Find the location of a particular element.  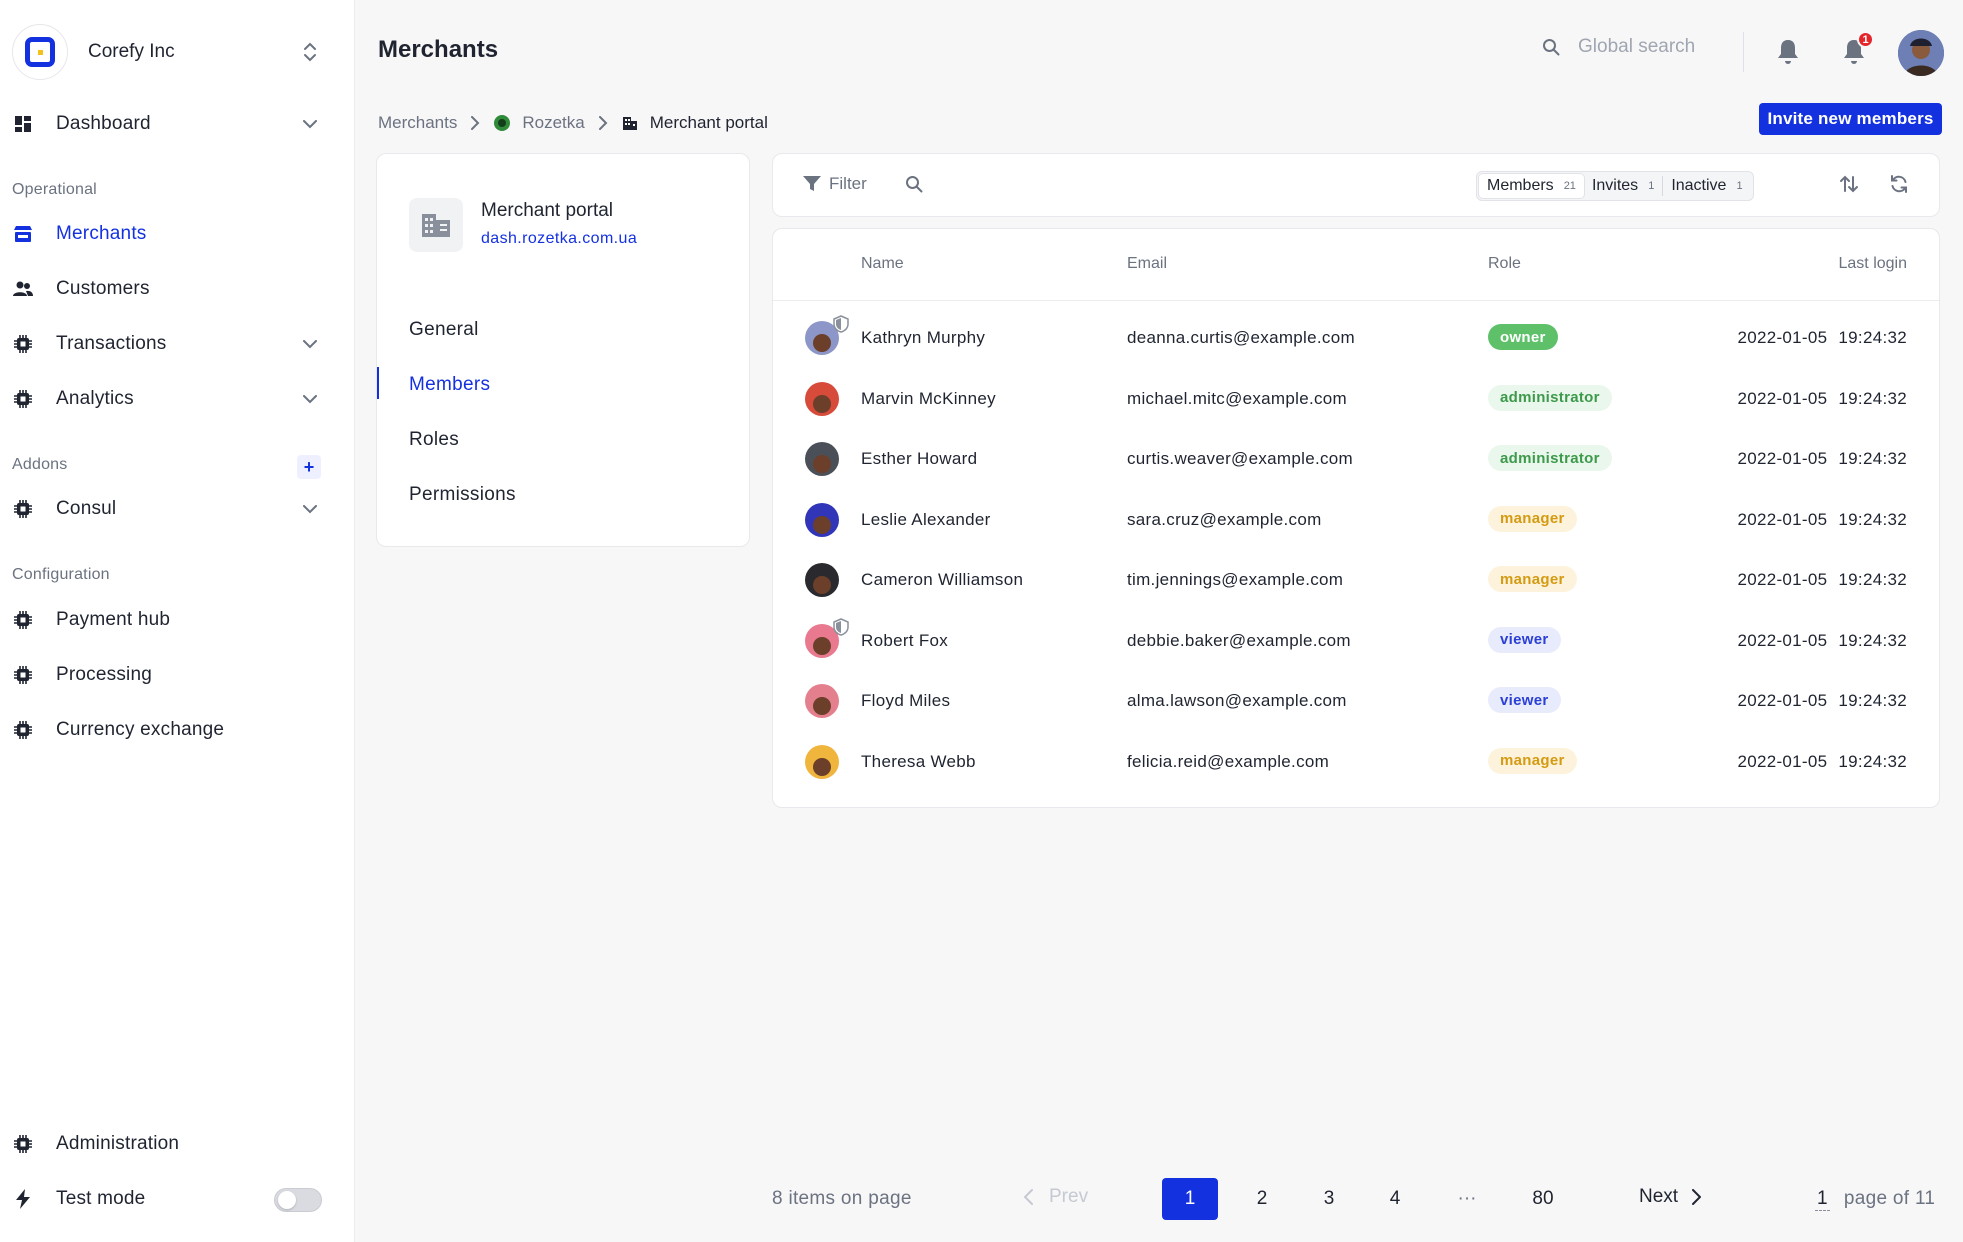

merchant-logo-icon is located at coordinates (502, 123).